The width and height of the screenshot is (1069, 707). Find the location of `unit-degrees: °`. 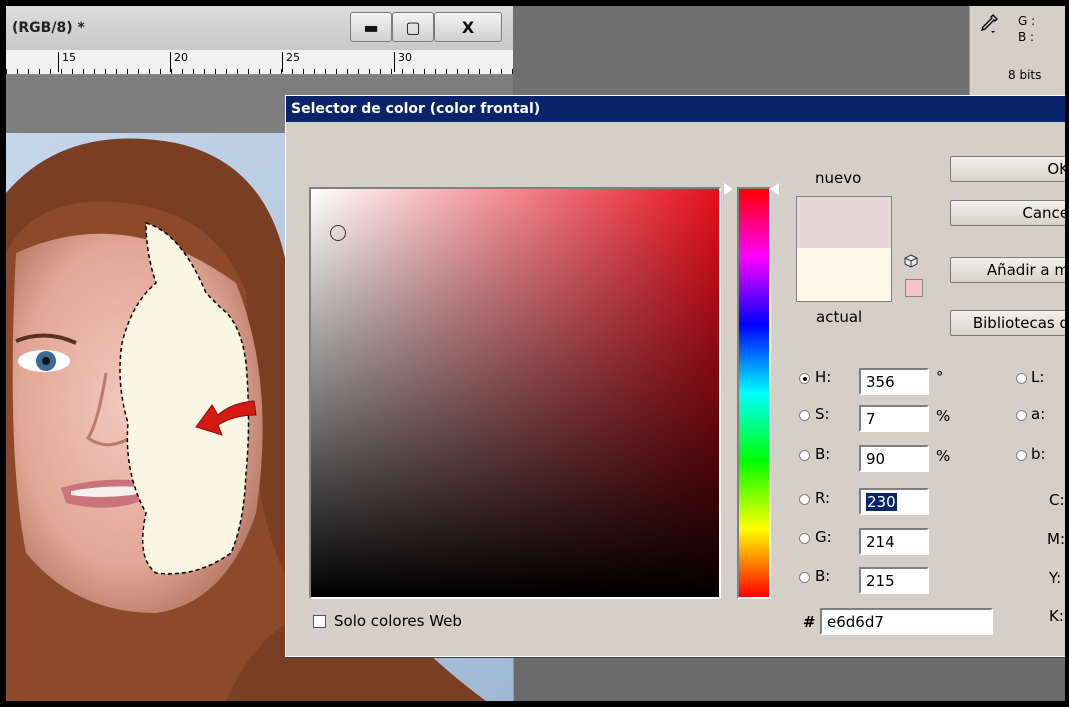

unit-degrees: ° is located at coordinates (940, 377).